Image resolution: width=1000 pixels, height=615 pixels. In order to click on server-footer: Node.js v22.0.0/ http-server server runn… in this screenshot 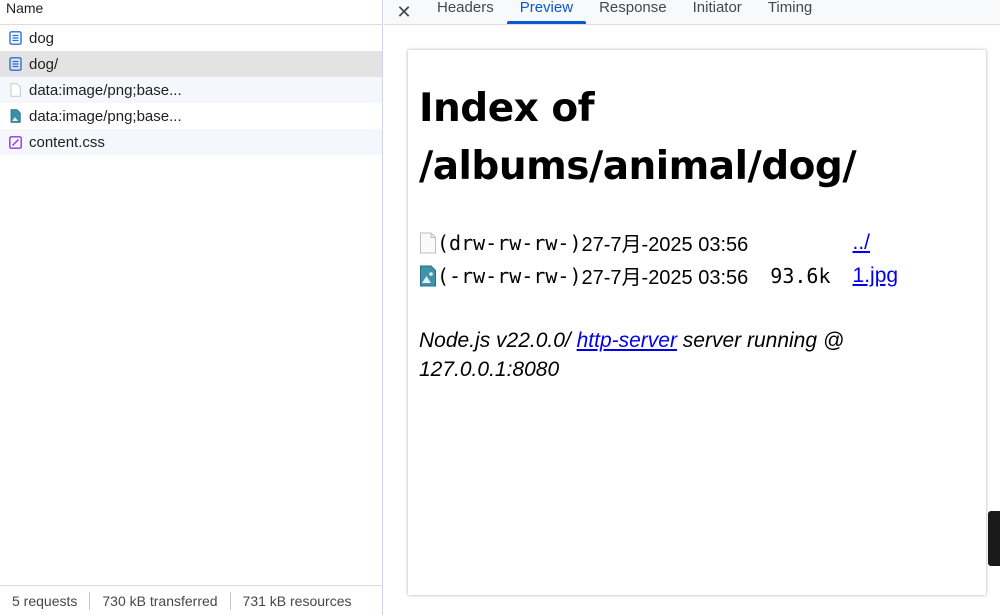, I will do `click(696, 355)`.